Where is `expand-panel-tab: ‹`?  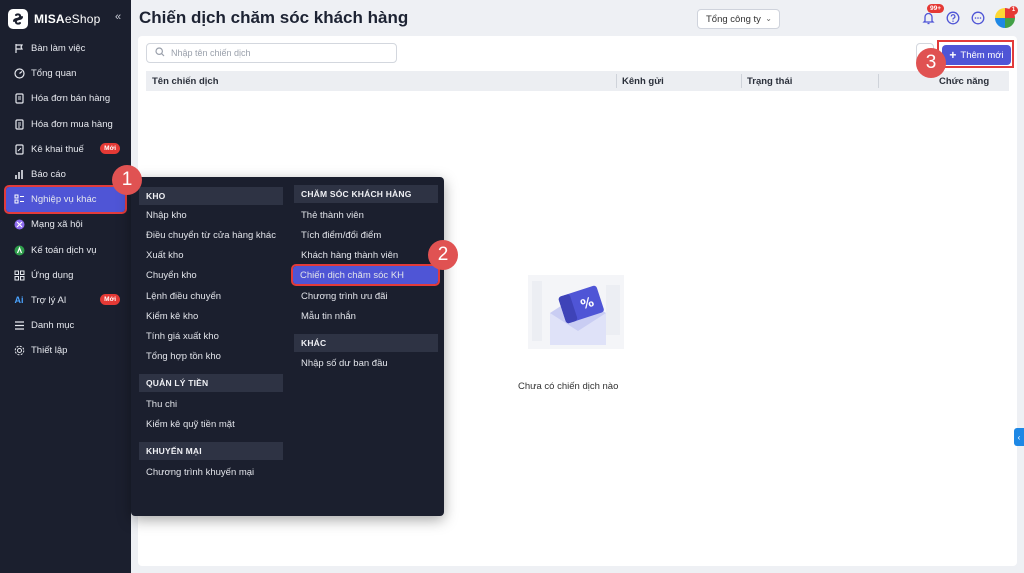
expand-panel-tab: ‹ is located at coordinates (1019, 437).